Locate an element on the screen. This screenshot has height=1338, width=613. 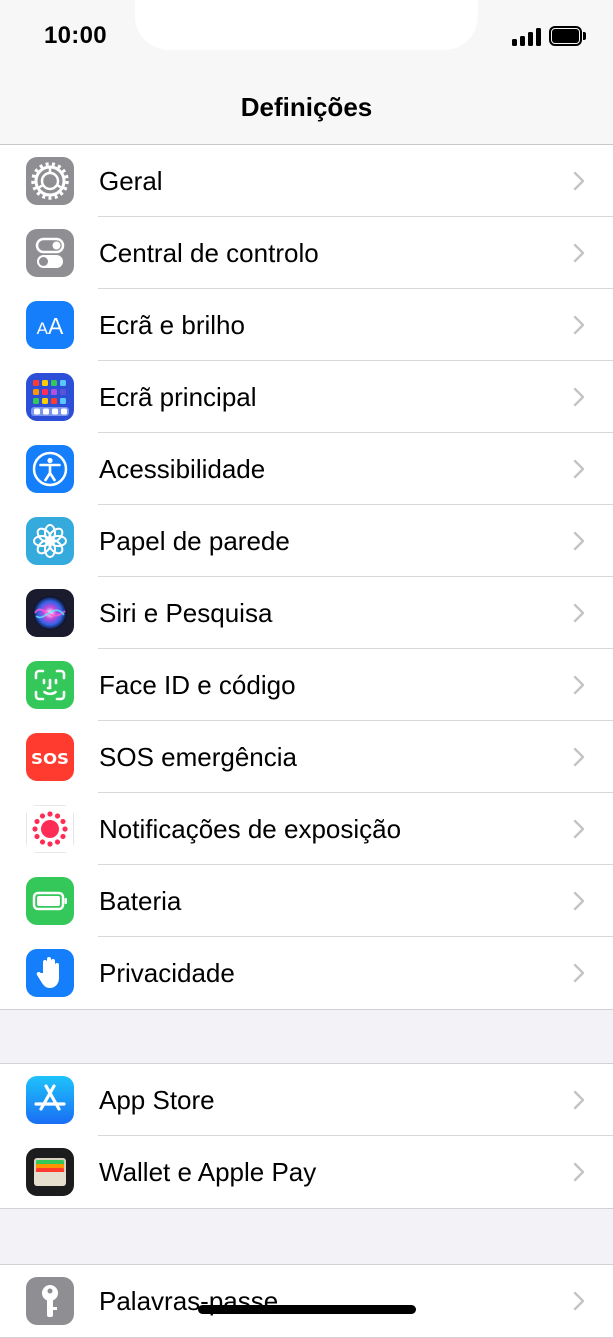
settings-row-label: App Store is located at coordinates (157, 1100).